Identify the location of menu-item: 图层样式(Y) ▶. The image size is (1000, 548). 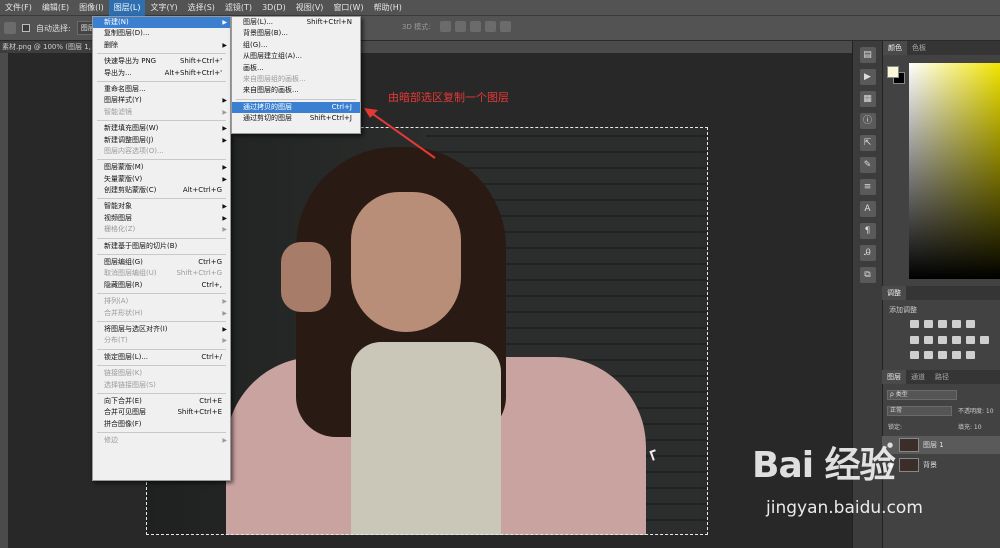
(161, 100).